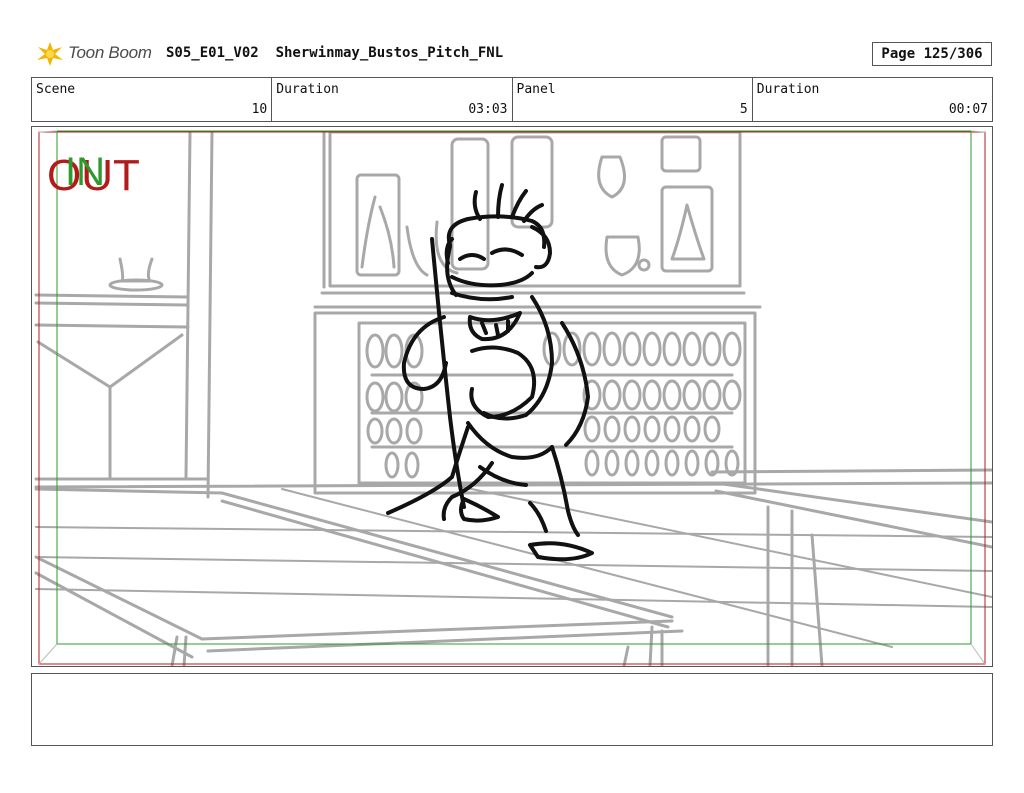 This screenshot has height=793, width=1024. I want to click on character-sketch, so click(490, 372).